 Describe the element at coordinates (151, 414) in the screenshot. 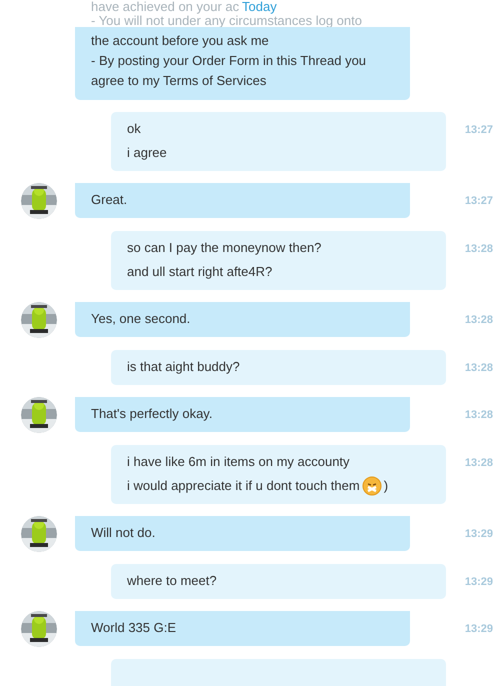

I see `message-text: That's perfectly okay.` at that location.